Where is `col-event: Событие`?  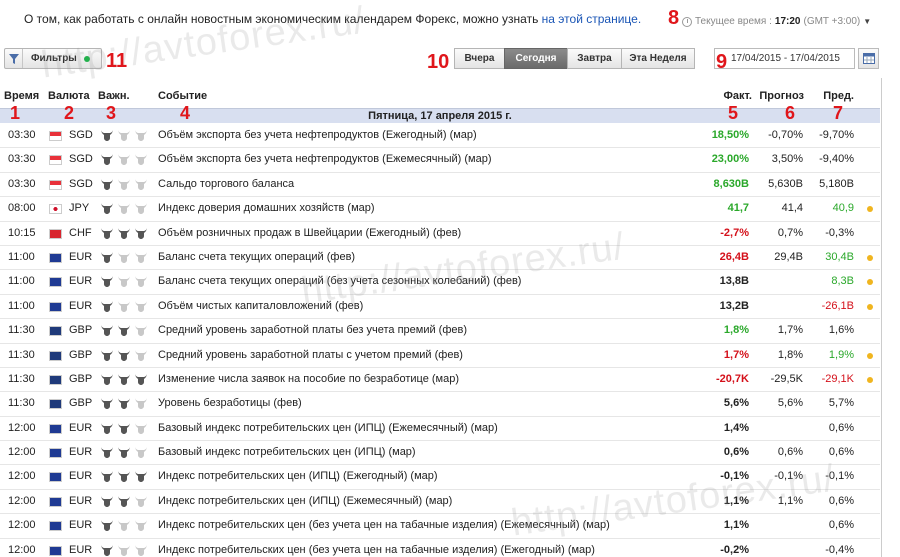
col-event: Событие is located at coordinates (182, 96).